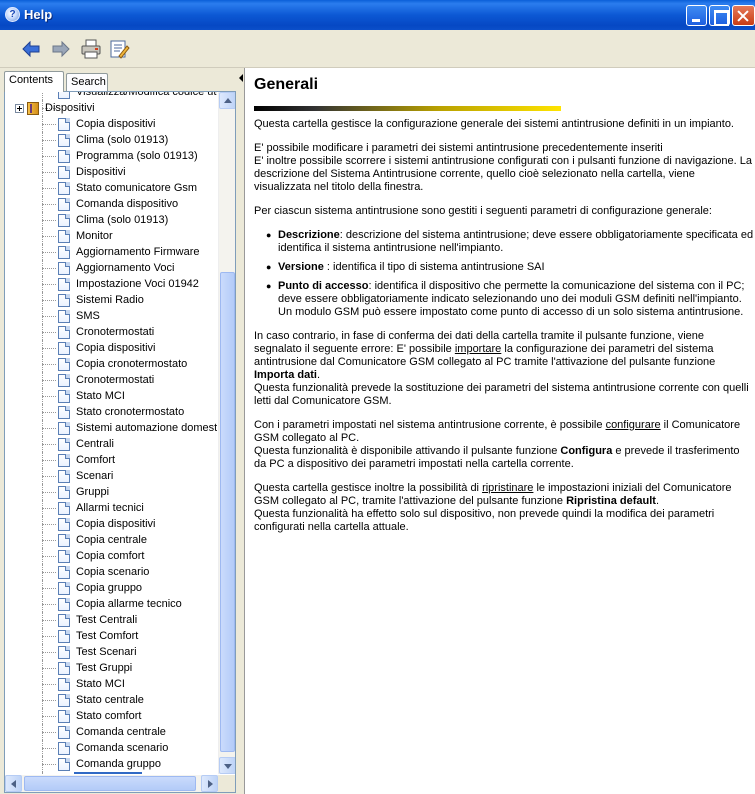  Describe the element at coordinates (119, 764) in the screenshot. I see `tree-item-label: Comanda gruppo` at that location.